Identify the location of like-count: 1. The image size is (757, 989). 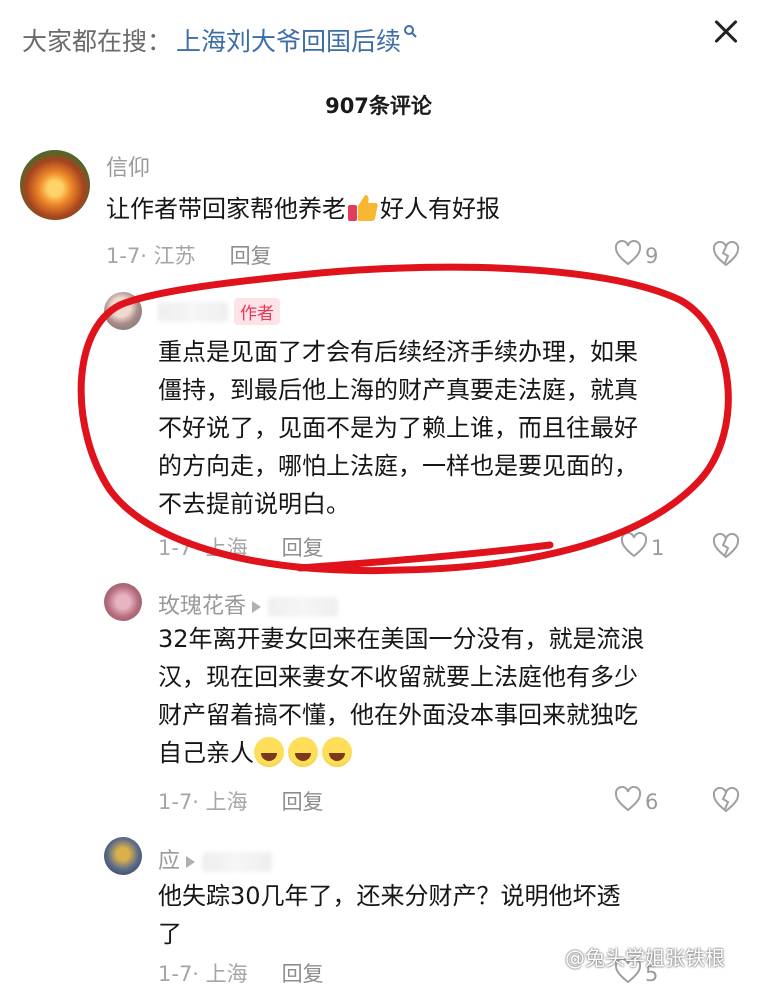
(658, 547).